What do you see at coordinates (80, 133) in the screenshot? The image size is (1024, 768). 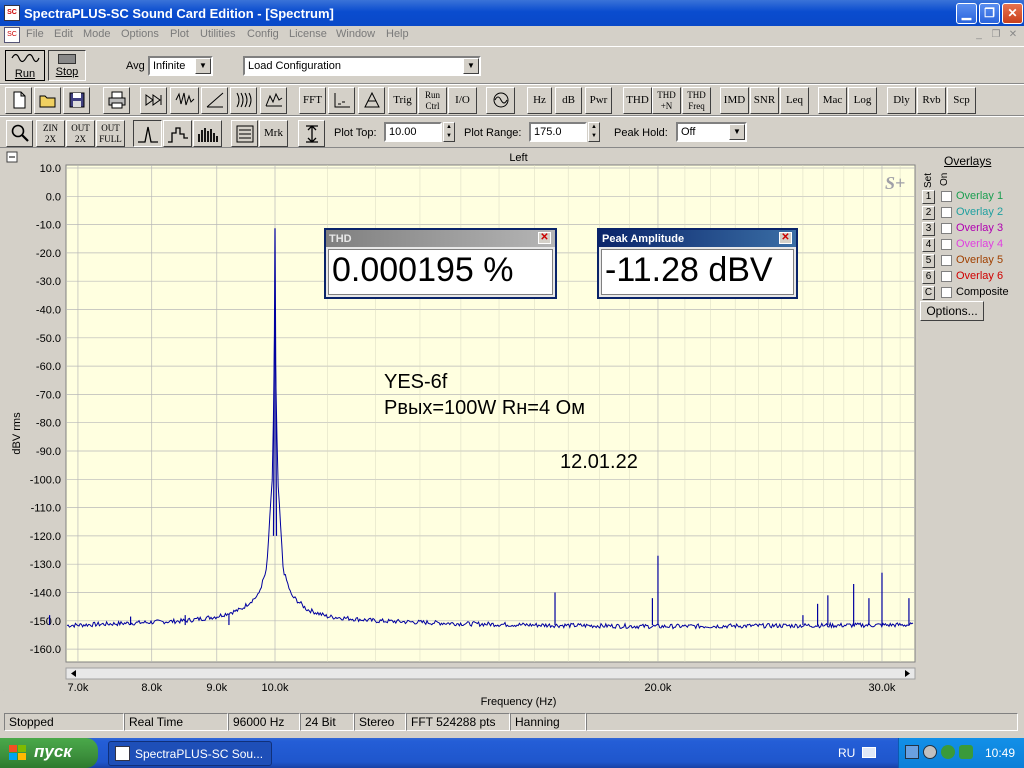 I see `zoom-out-2x-button: OUT 2X` at bounding box center [80, 133].